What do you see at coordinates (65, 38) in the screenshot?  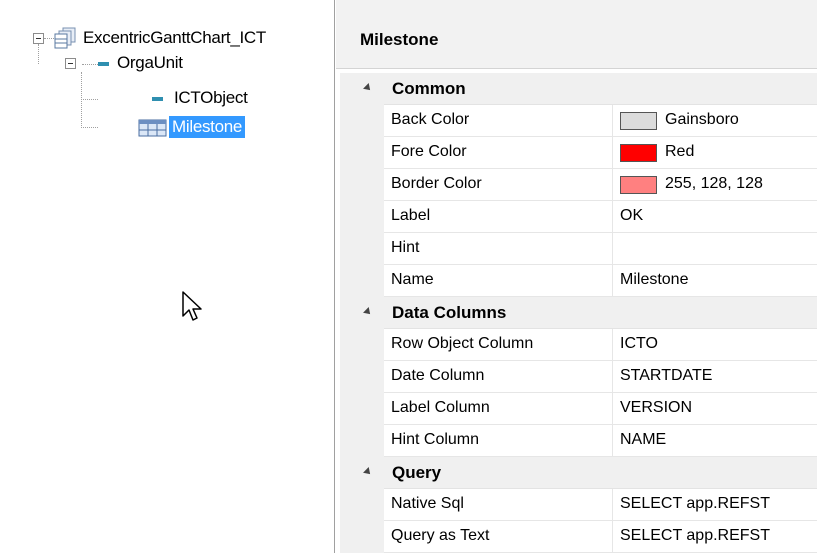 I see `tables-icon` at bounding box center [65, 38].